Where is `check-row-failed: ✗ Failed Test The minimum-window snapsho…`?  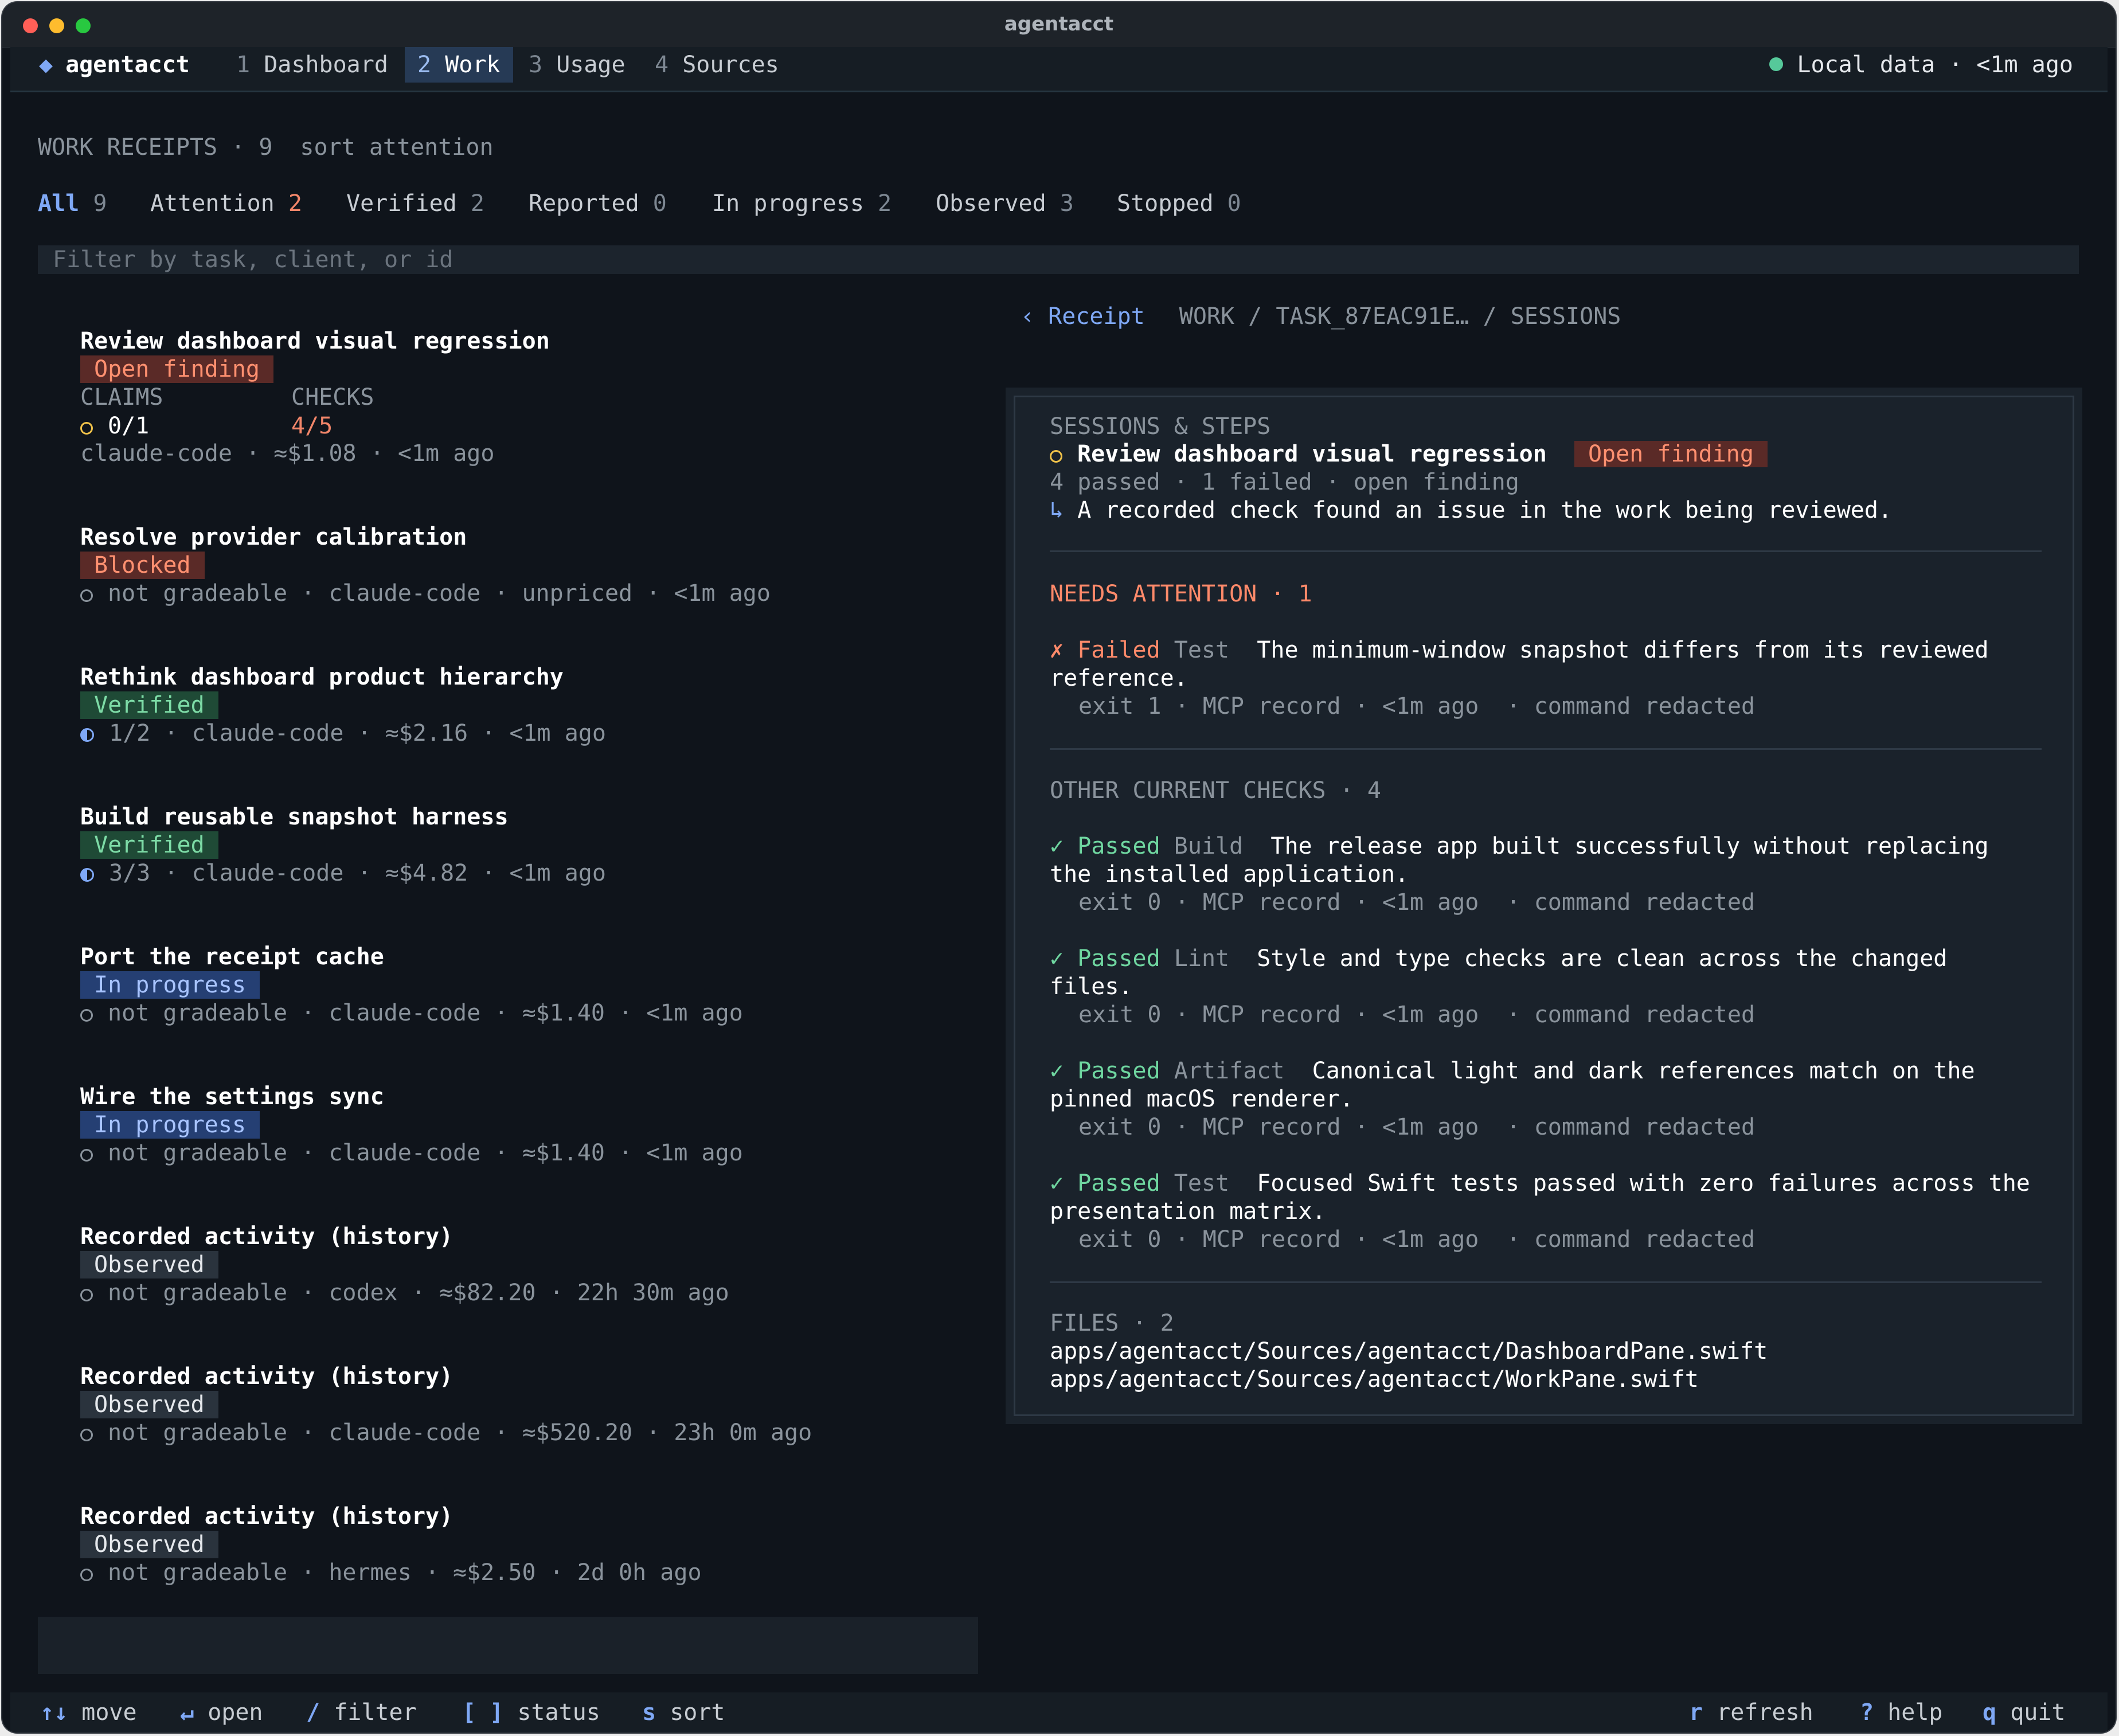
check-row-failed: ✗ Failed Test The minimum-window snapsho… is located at coordinates (1519, 650).